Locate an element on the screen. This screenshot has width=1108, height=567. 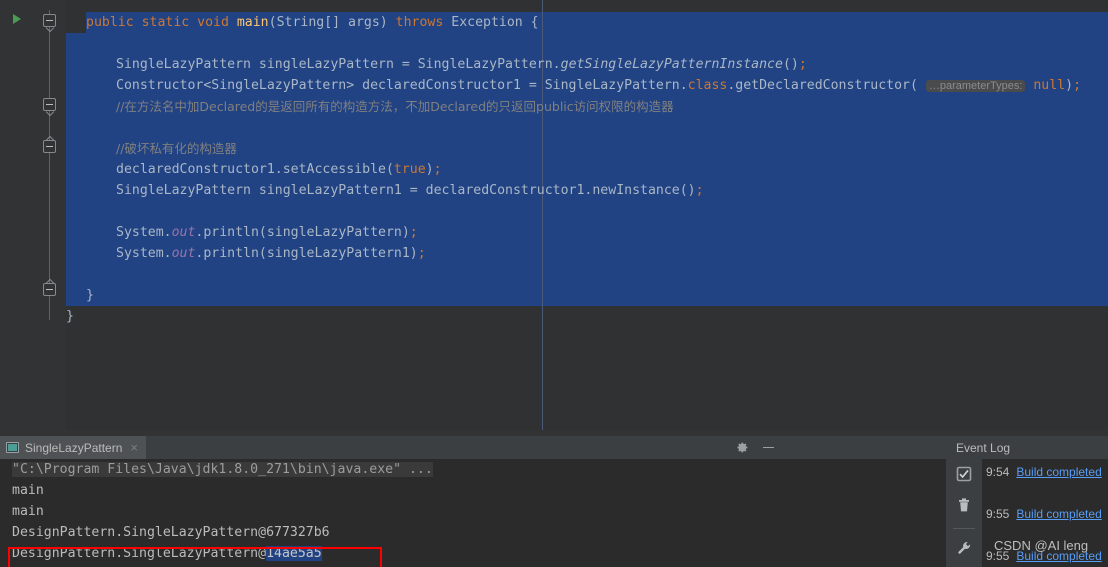
code-token: .println(singleLazyPattern1) is located at coordinates (306, 253).